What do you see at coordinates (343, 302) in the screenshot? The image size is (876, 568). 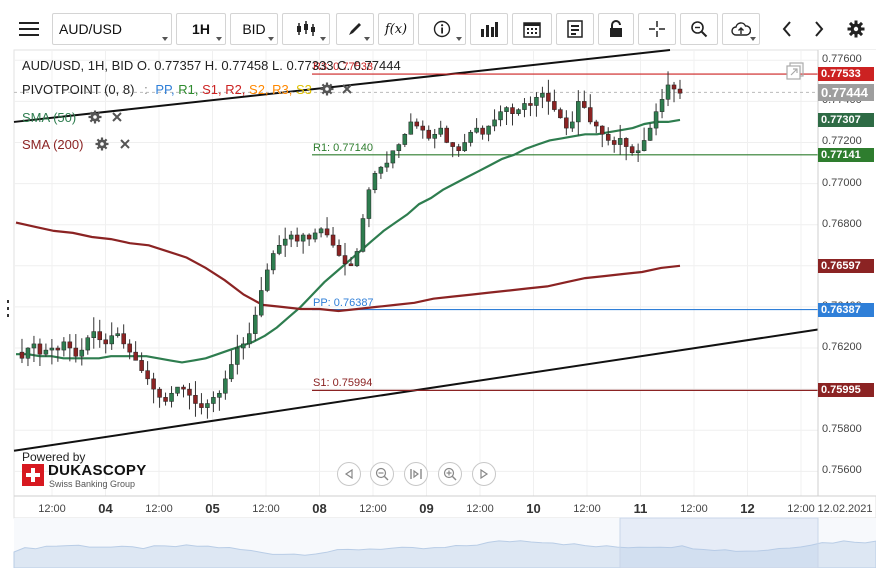 I see `pivot-label-PP: PP: 0.76387` at bounding box center [343, 302].